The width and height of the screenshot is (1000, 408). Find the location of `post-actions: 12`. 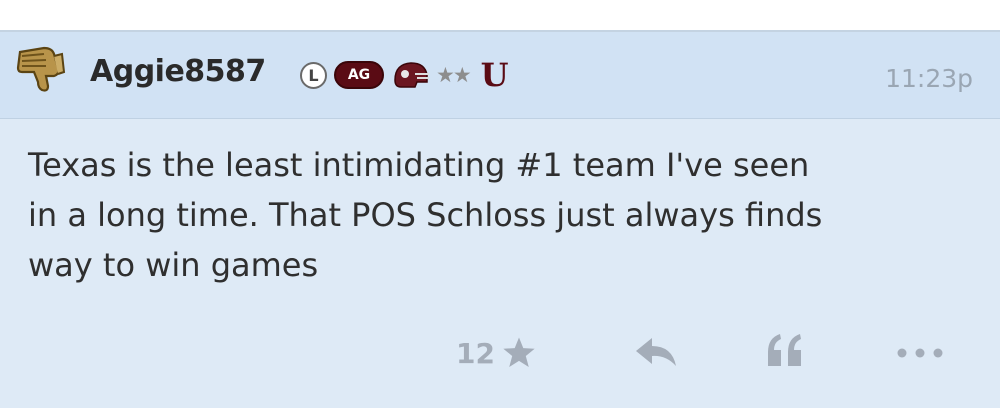

post-actions: 12 is located at coordinates (500, 358).